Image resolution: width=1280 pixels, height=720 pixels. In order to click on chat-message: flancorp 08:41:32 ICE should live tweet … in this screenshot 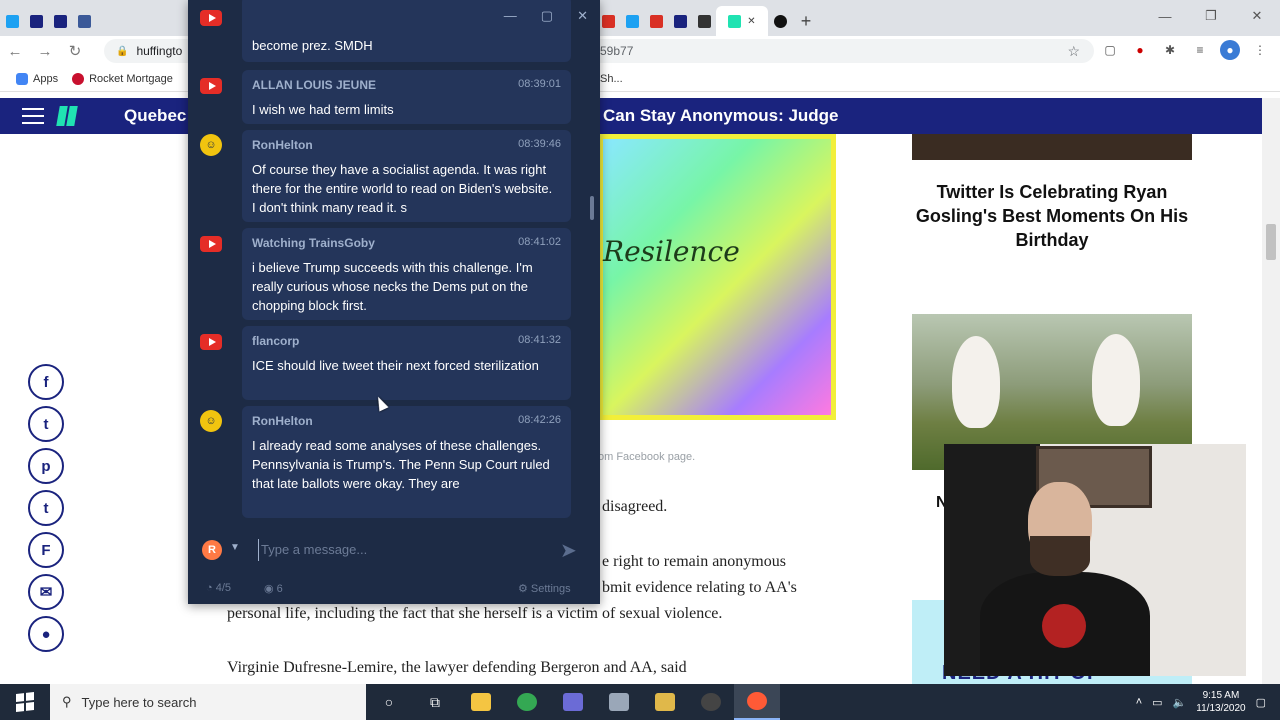, I will do `click(406, 363)`.